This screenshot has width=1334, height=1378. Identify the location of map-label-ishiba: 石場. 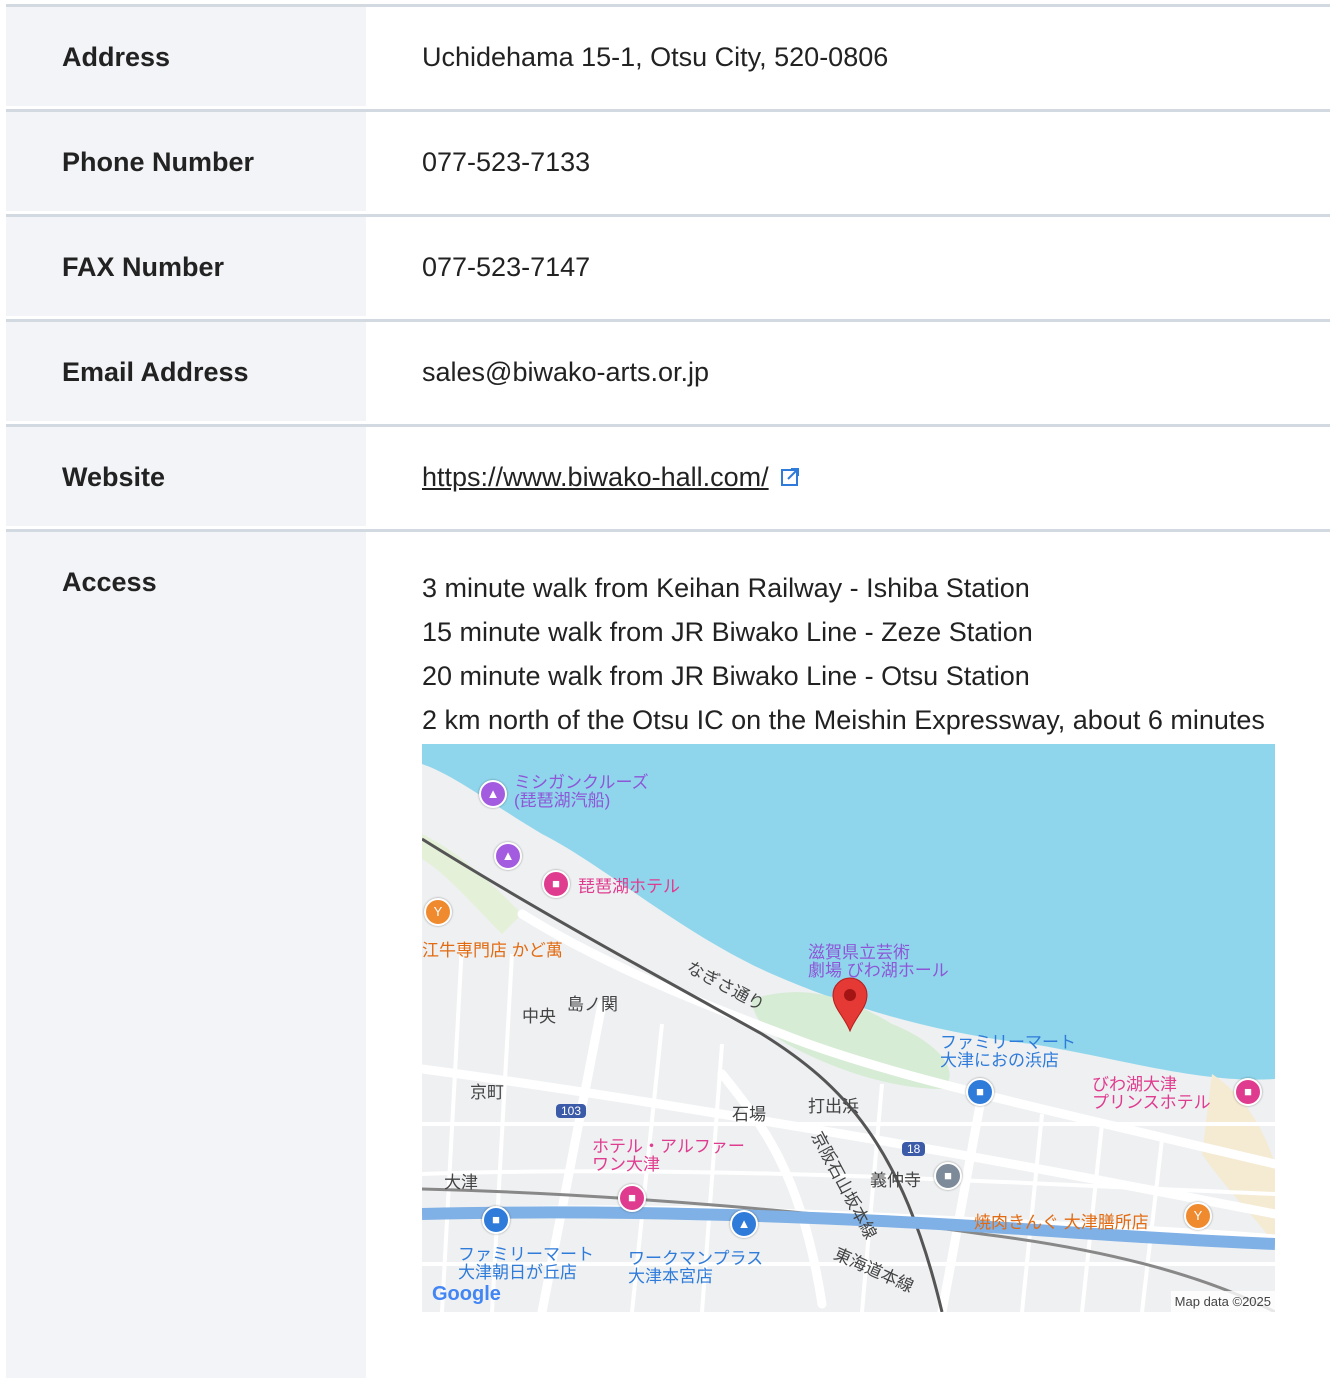
(749, 1112).